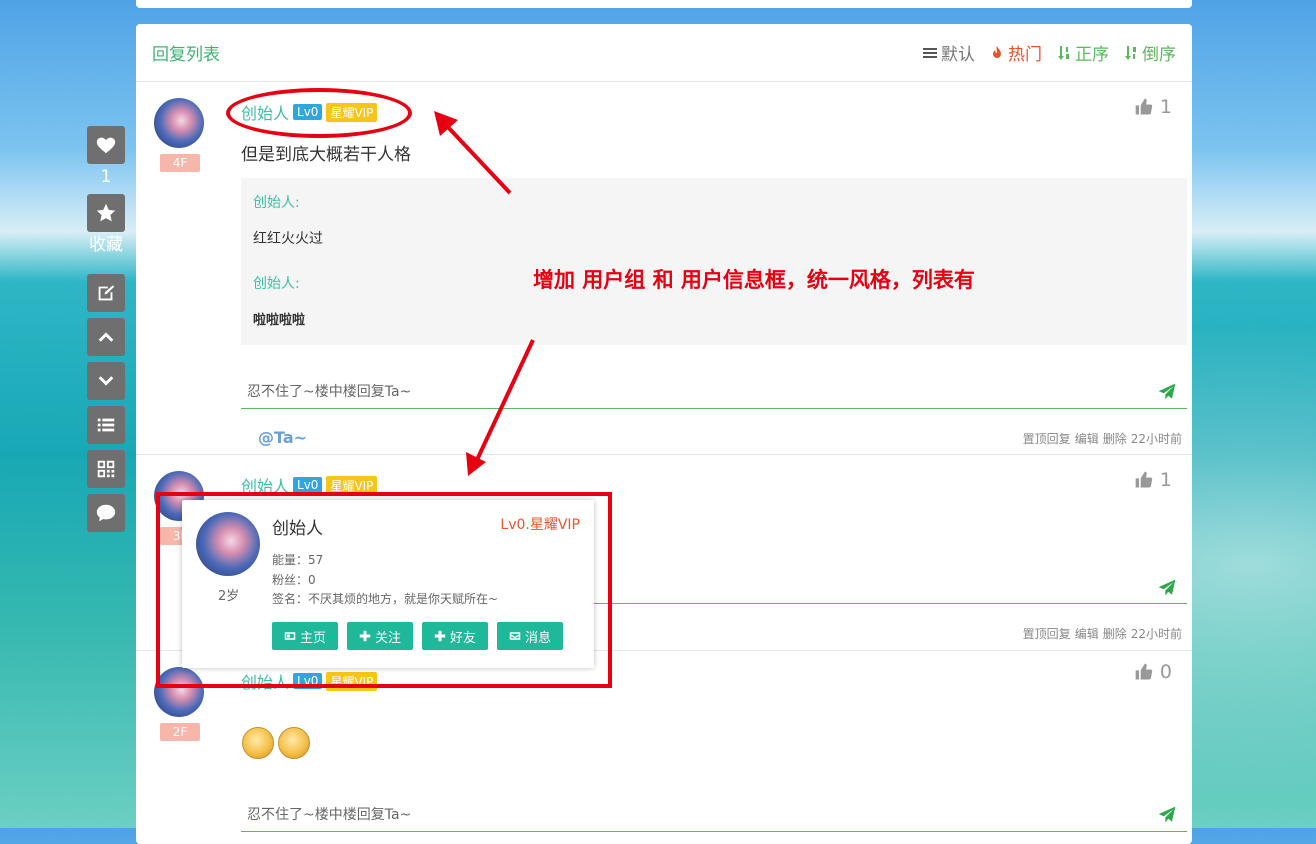 This screenshot has height=844, width=1316. I want to click on comment-button, so click(106, 513).